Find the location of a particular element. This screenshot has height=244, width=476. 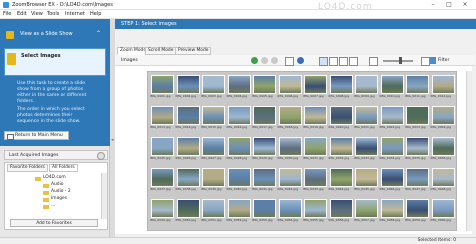

zoom-slider-track is located at coordinates (398, 61).